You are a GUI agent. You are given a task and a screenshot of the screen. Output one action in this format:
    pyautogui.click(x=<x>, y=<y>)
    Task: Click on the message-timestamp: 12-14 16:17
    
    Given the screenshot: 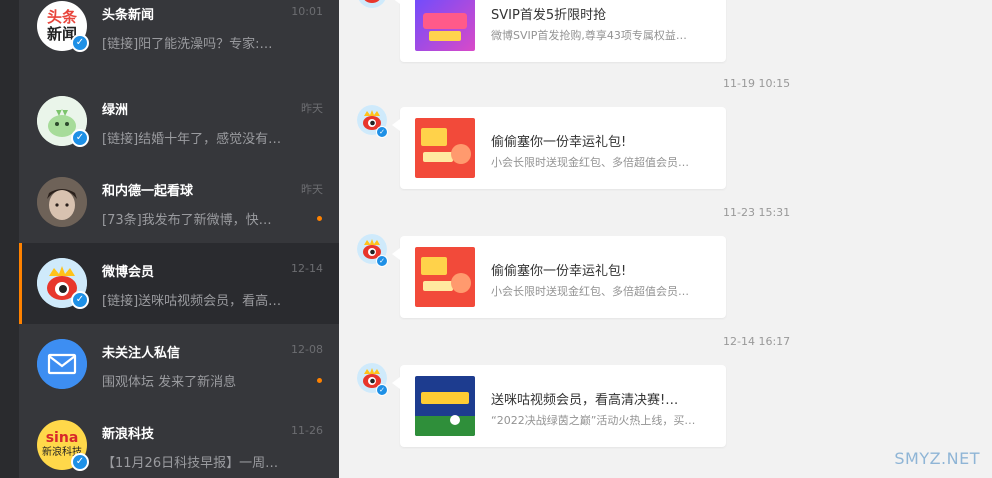 What is the action you would take?
    pyautogui.click(x=757, y=341)
    